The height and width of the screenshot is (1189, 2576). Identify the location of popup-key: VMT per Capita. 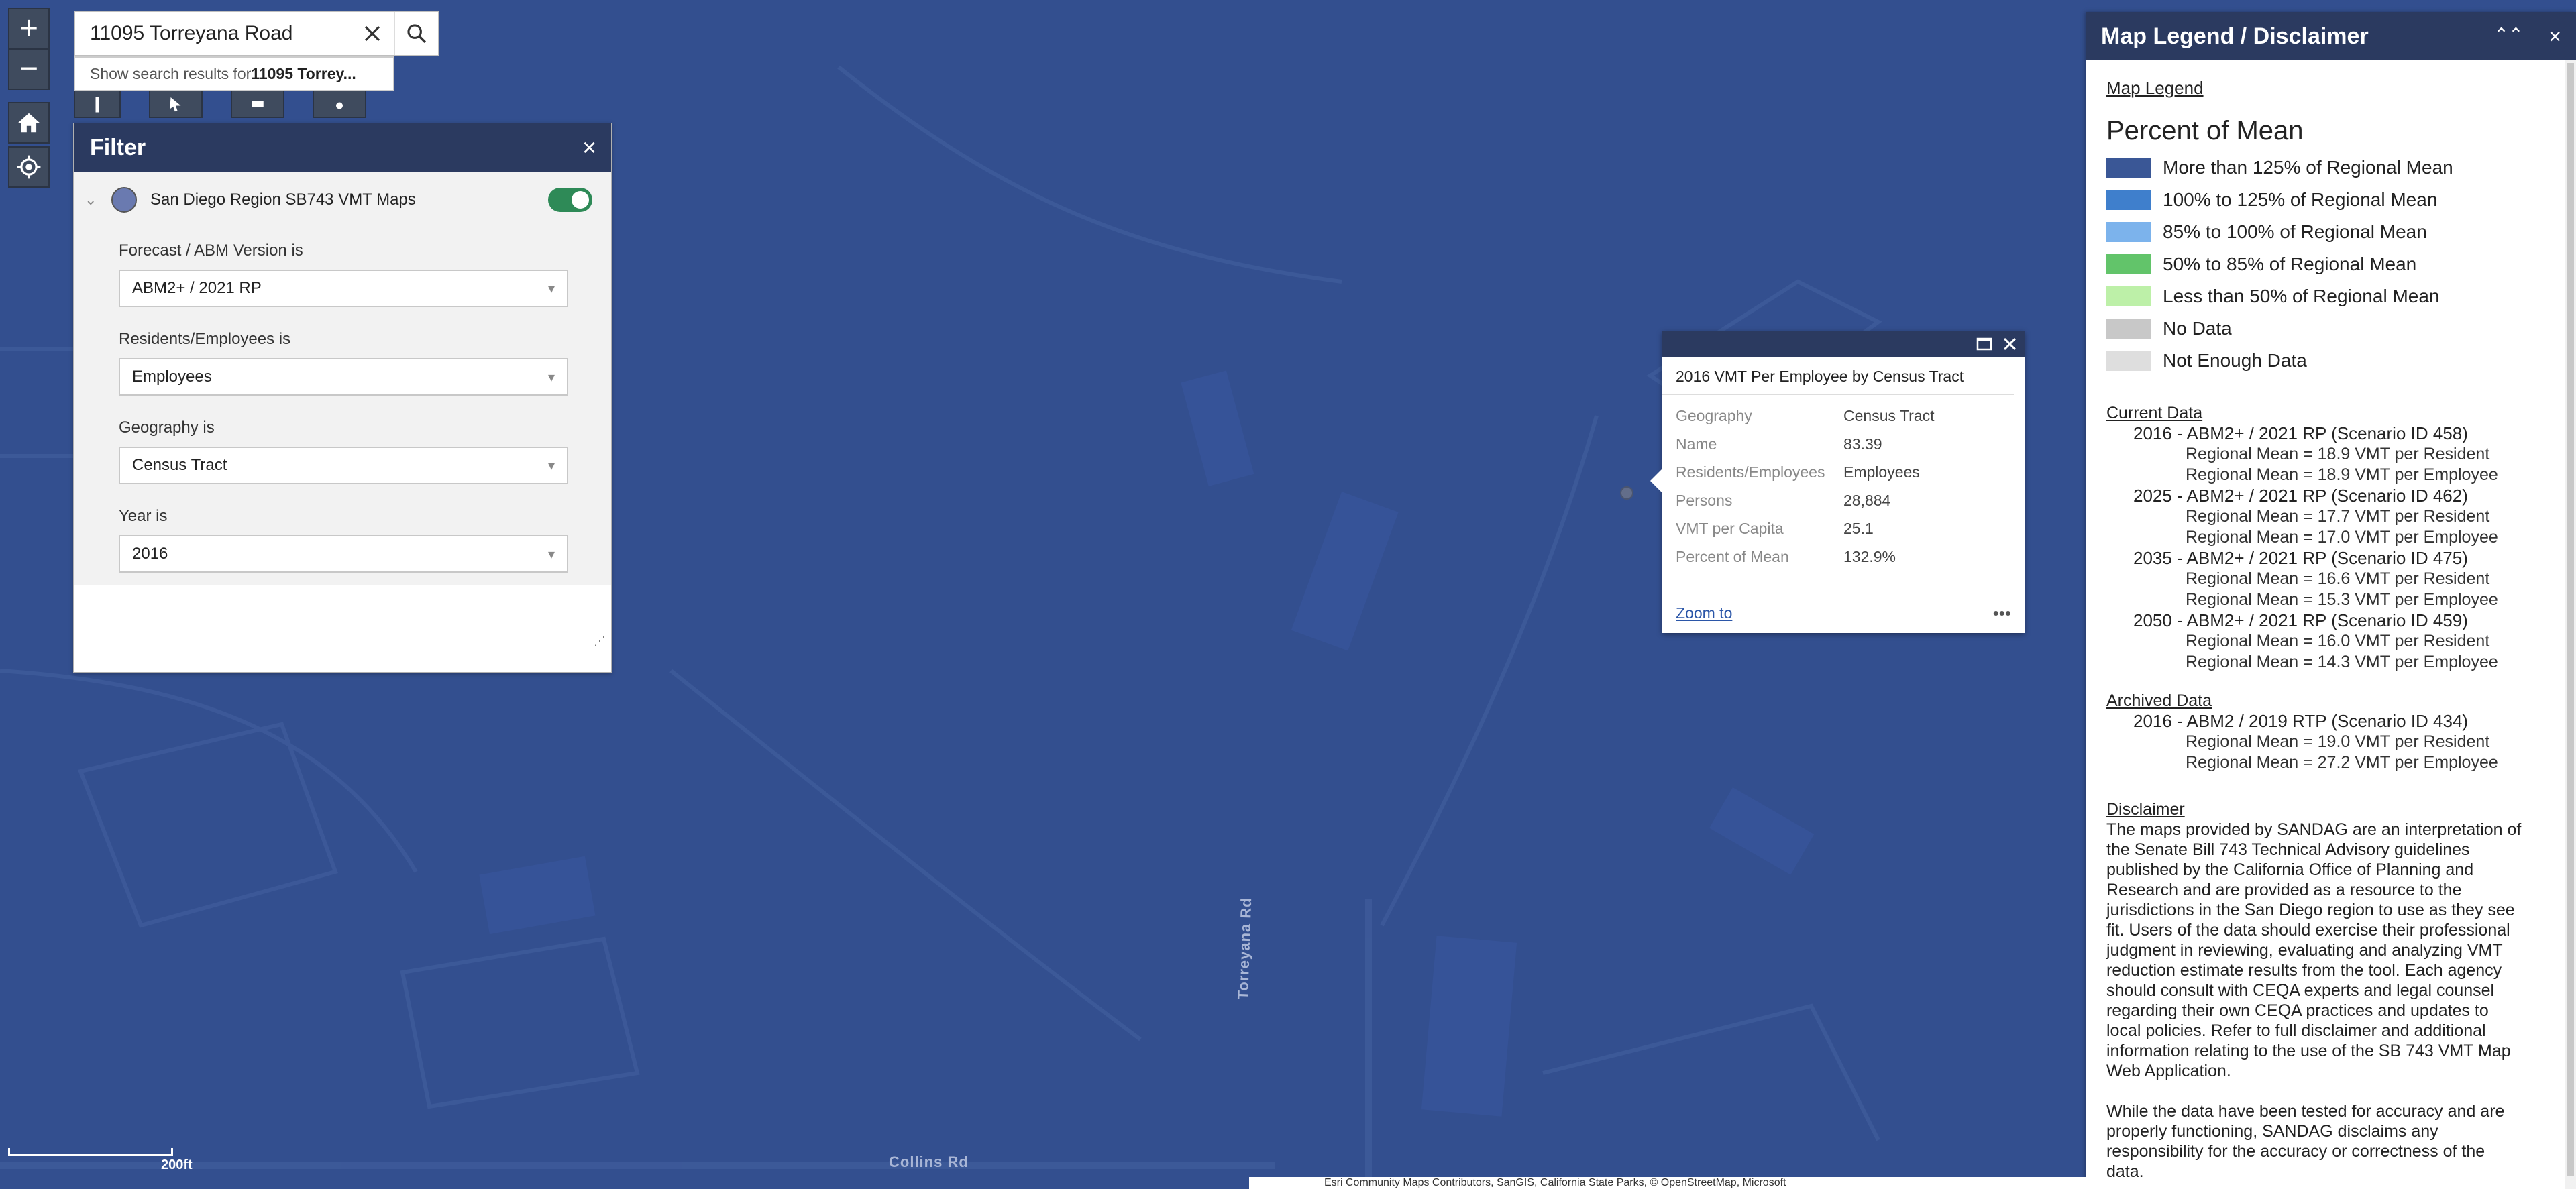
(1730, 528).